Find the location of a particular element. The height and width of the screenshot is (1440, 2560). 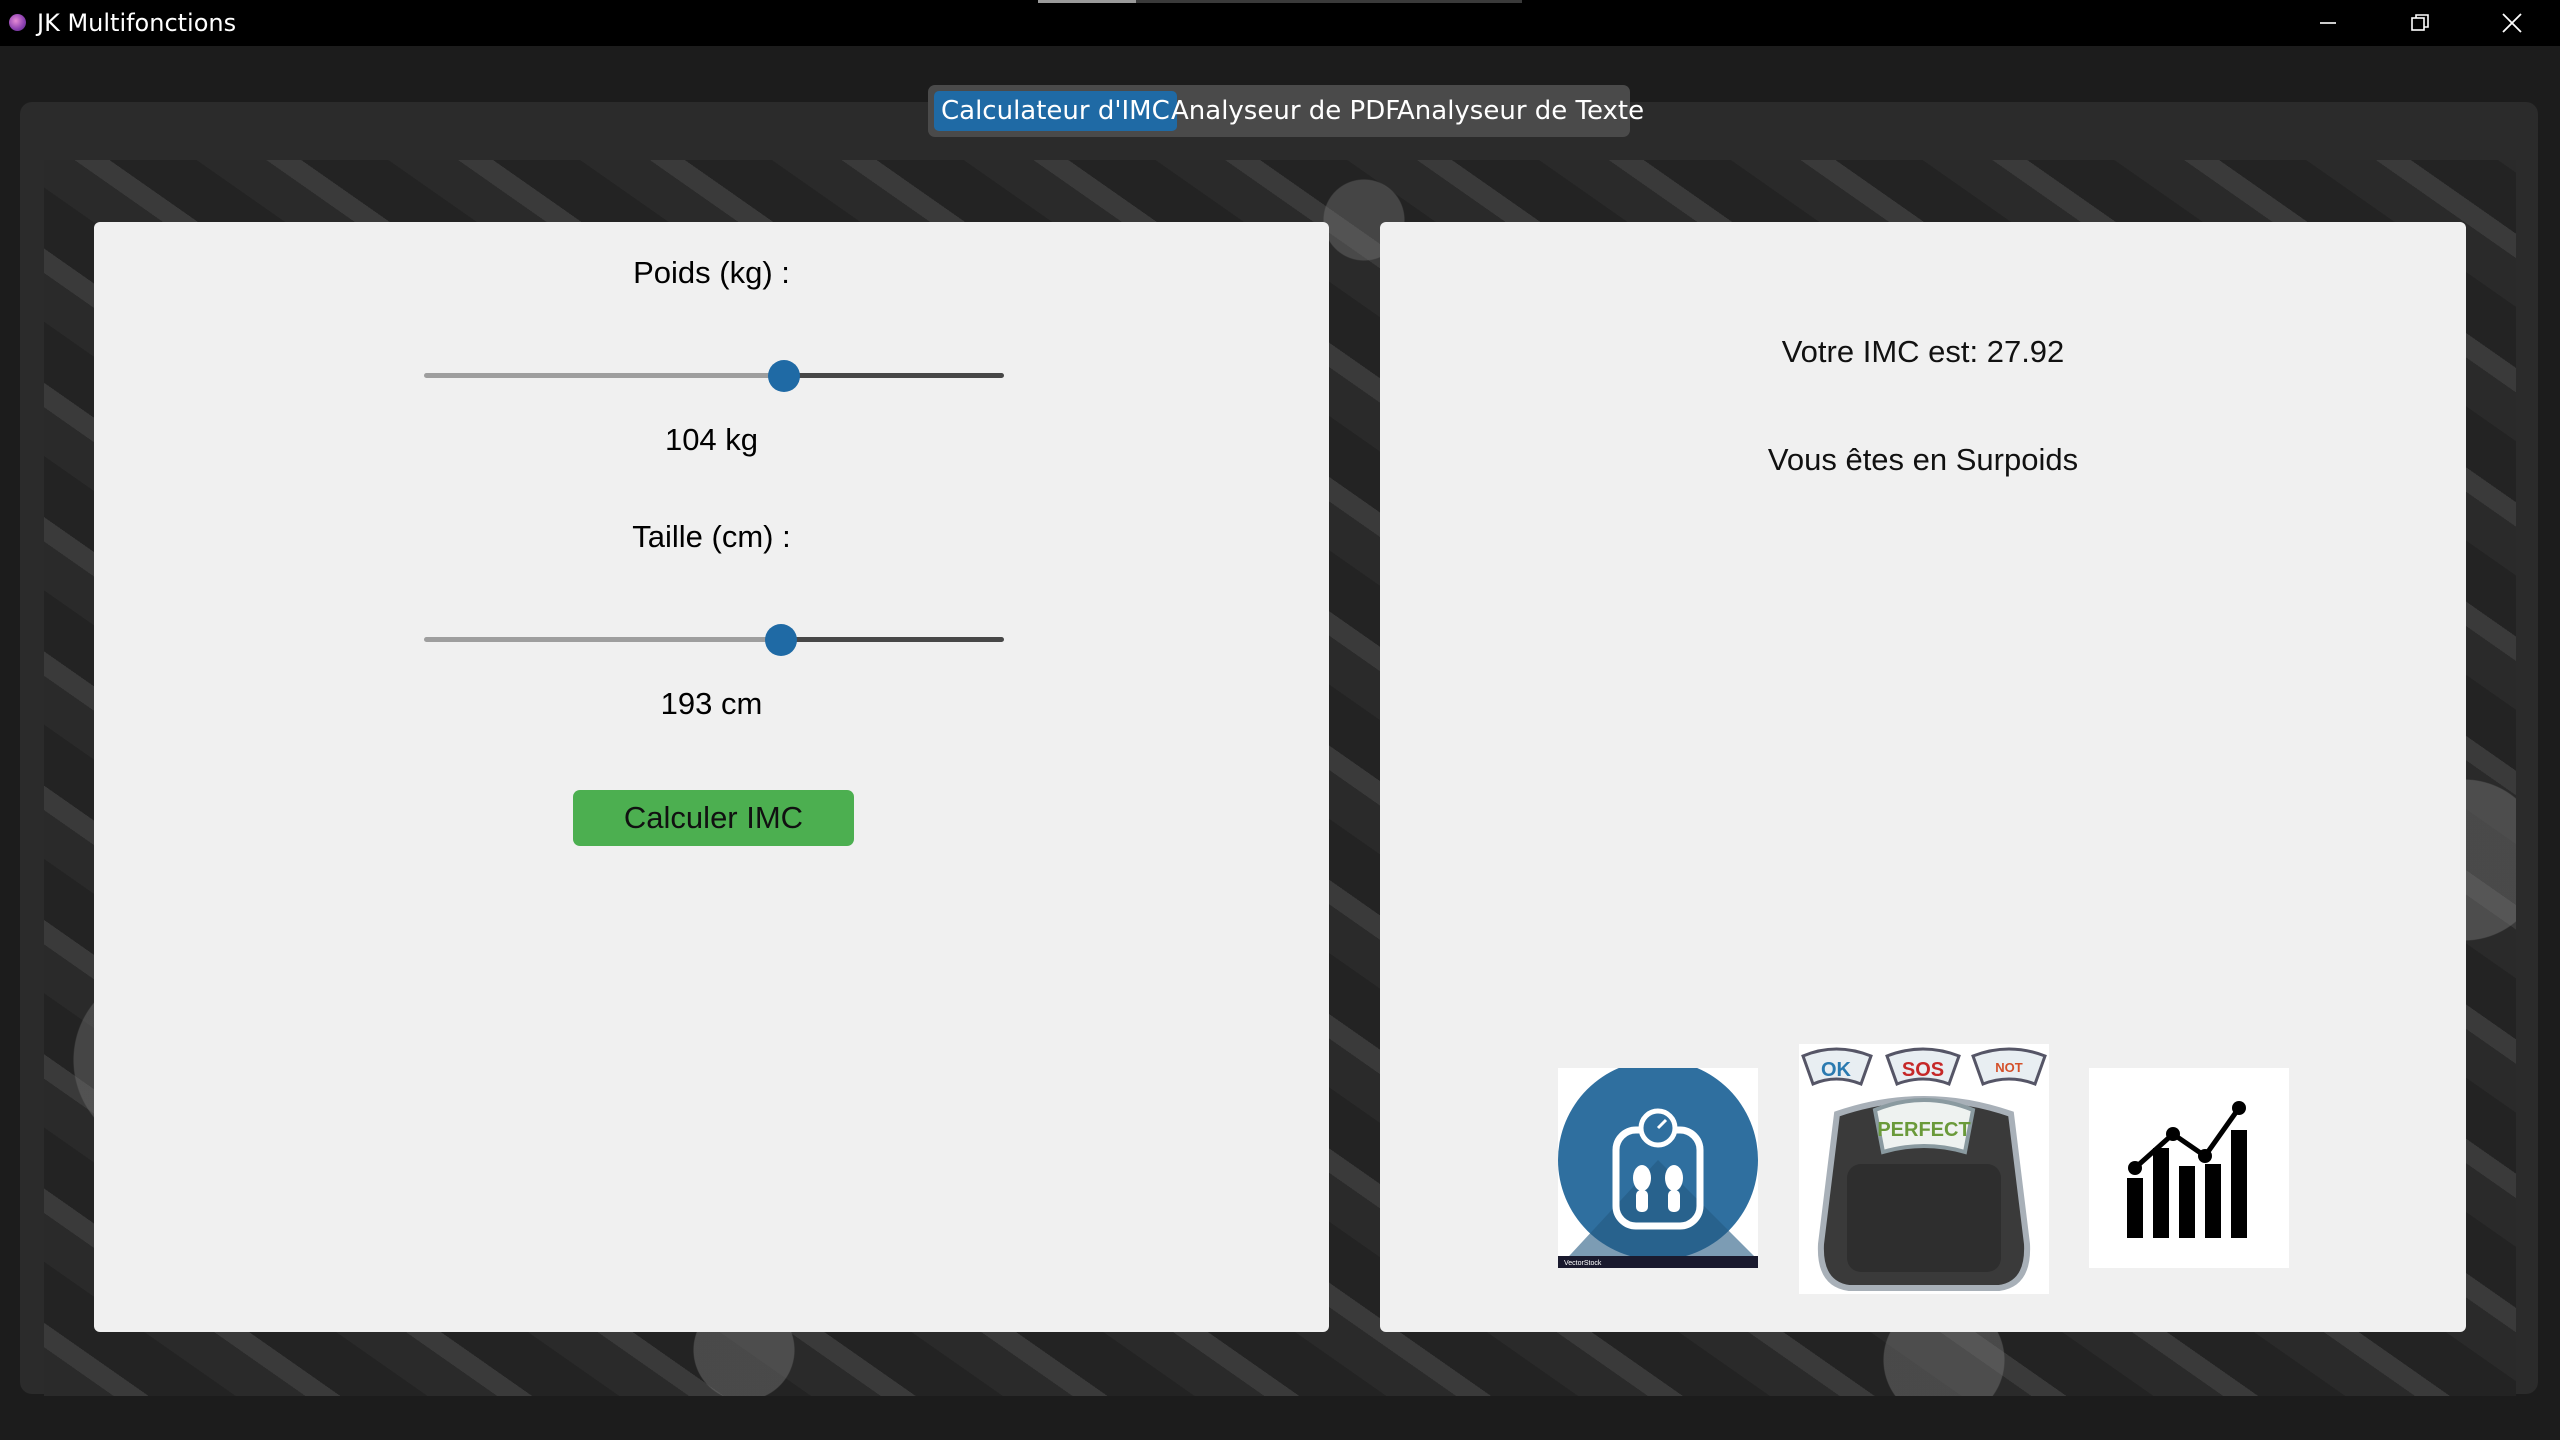

height-slider-track is located at coordinates (714, 639).